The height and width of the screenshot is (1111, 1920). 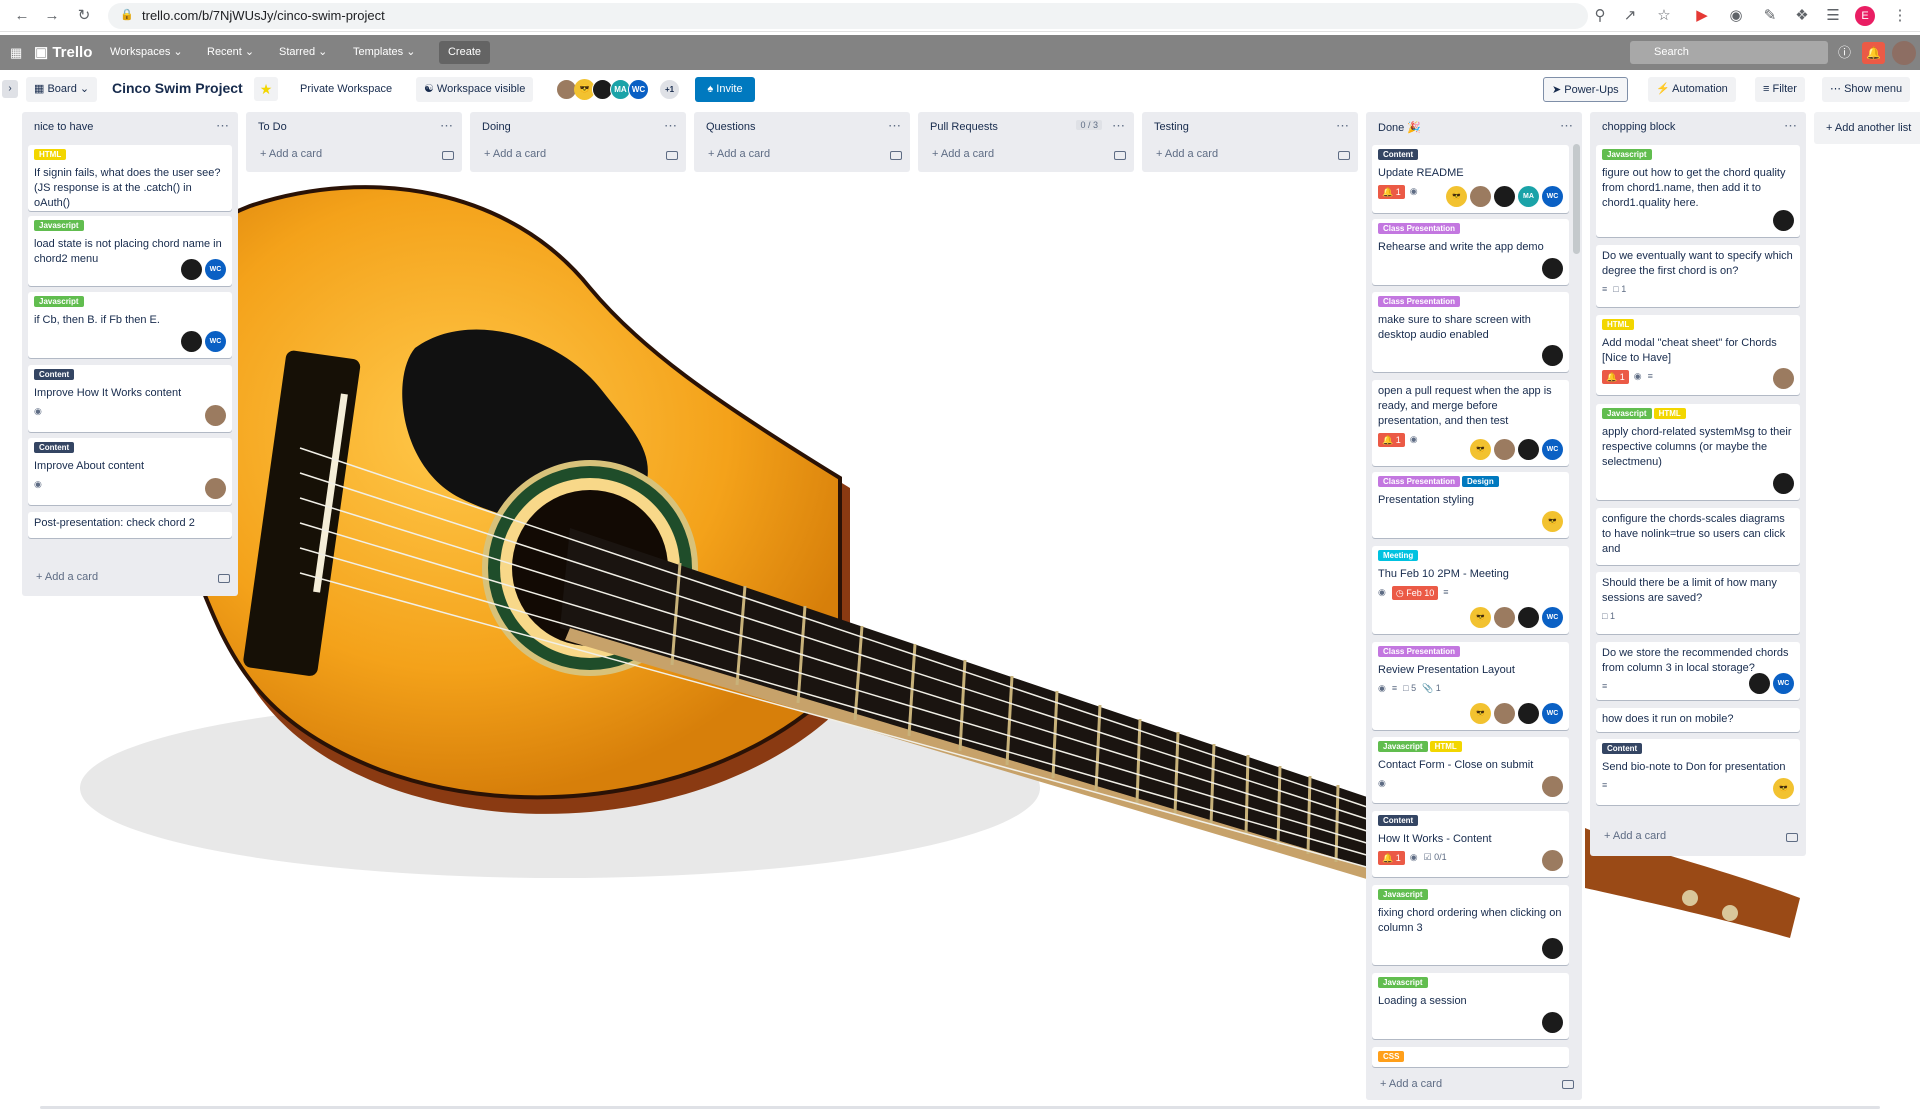 I want to click on list-header: Done 🎉 ⋯, so click(x=1474, y=127).